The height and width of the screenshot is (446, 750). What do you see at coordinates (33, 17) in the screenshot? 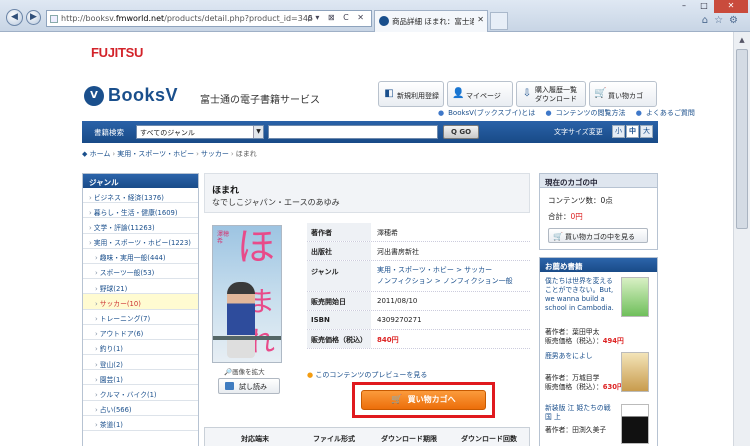
I see `forward-button: ▶` at bounding box center [33, 17].